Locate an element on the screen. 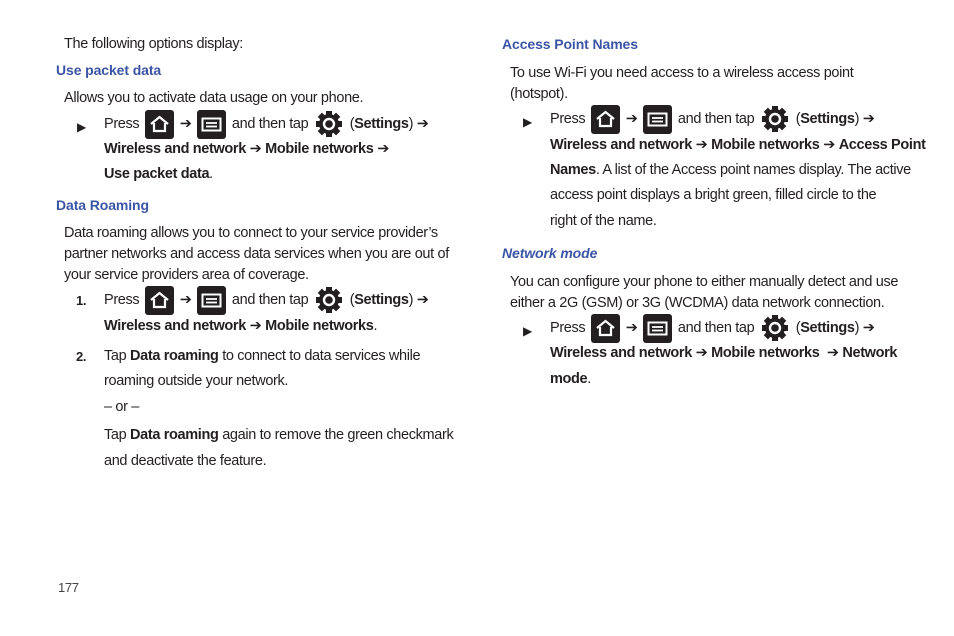 Image resolution: width=954 pixels, height=636 pixels. intro-text: The following options display: is located at coordinates (153, 44).